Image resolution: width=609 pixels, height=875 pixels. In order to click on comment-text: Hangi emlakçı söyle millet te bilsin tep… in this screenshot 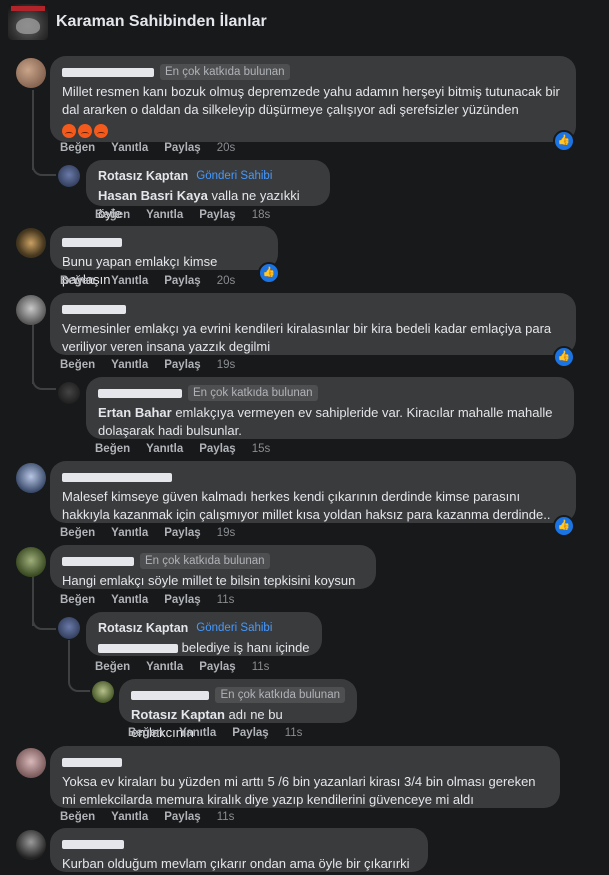, I will do `click(209, 580)`.